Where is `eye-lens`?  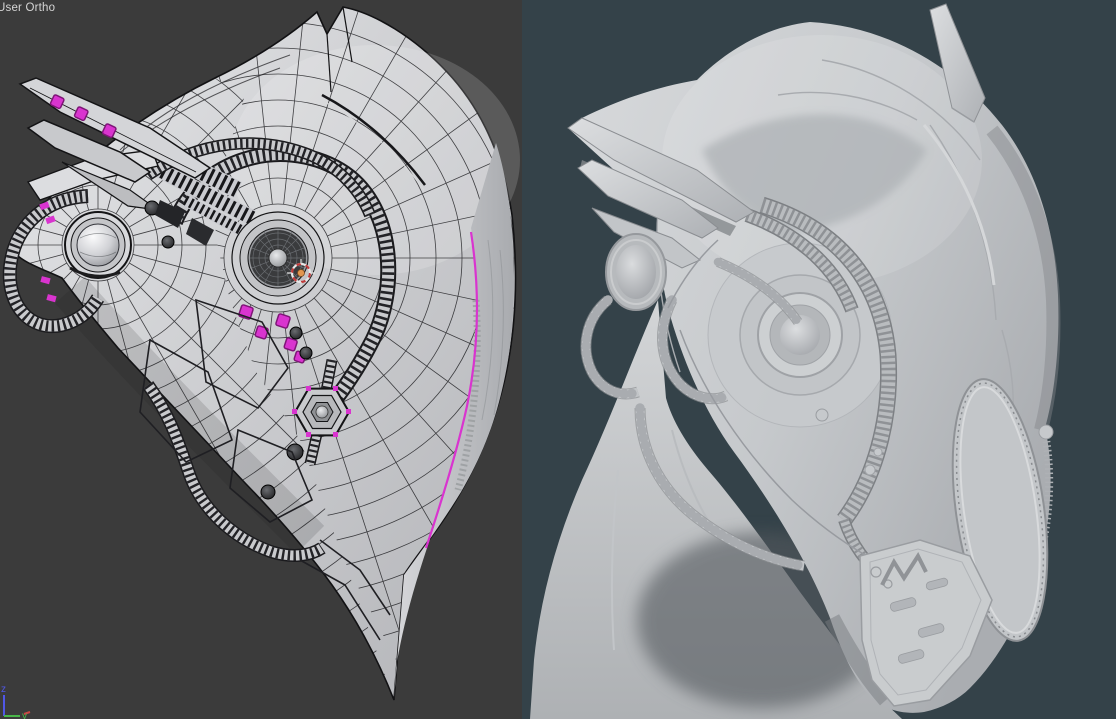 eye-lens is located at coordinates (98, 245).